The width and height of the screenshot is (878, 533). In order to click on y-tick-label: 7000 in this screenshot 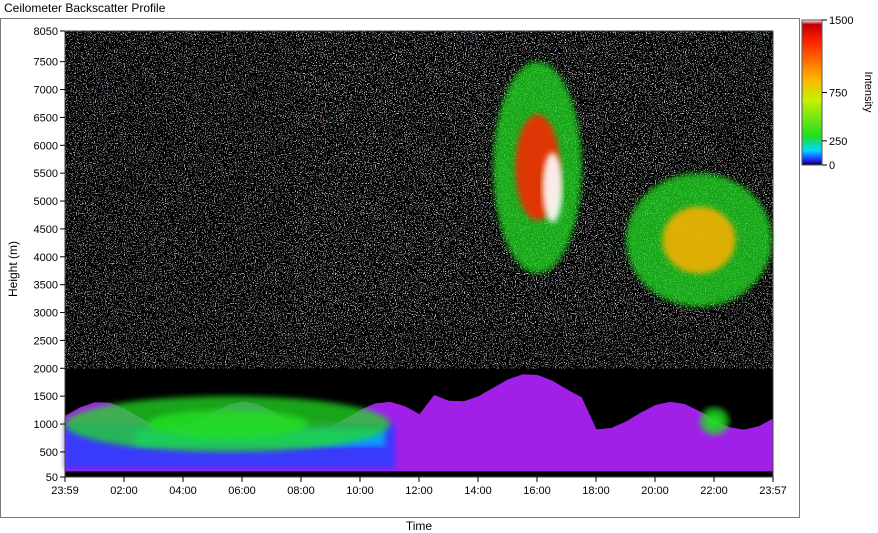, I will do `click(46, 91)`.